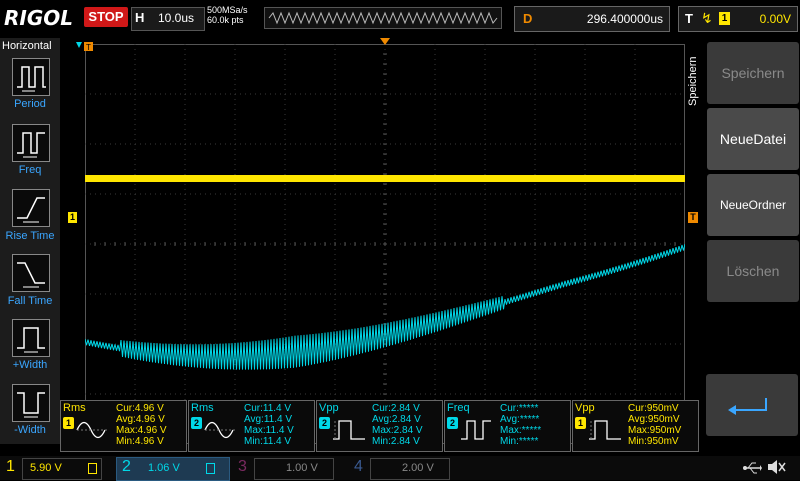 This screenshot has height=481, width=800. What do you see at coordinates (210, 468) in the screenshot?
I see `ch2-probe-icon` at bounding box center [210, 468].